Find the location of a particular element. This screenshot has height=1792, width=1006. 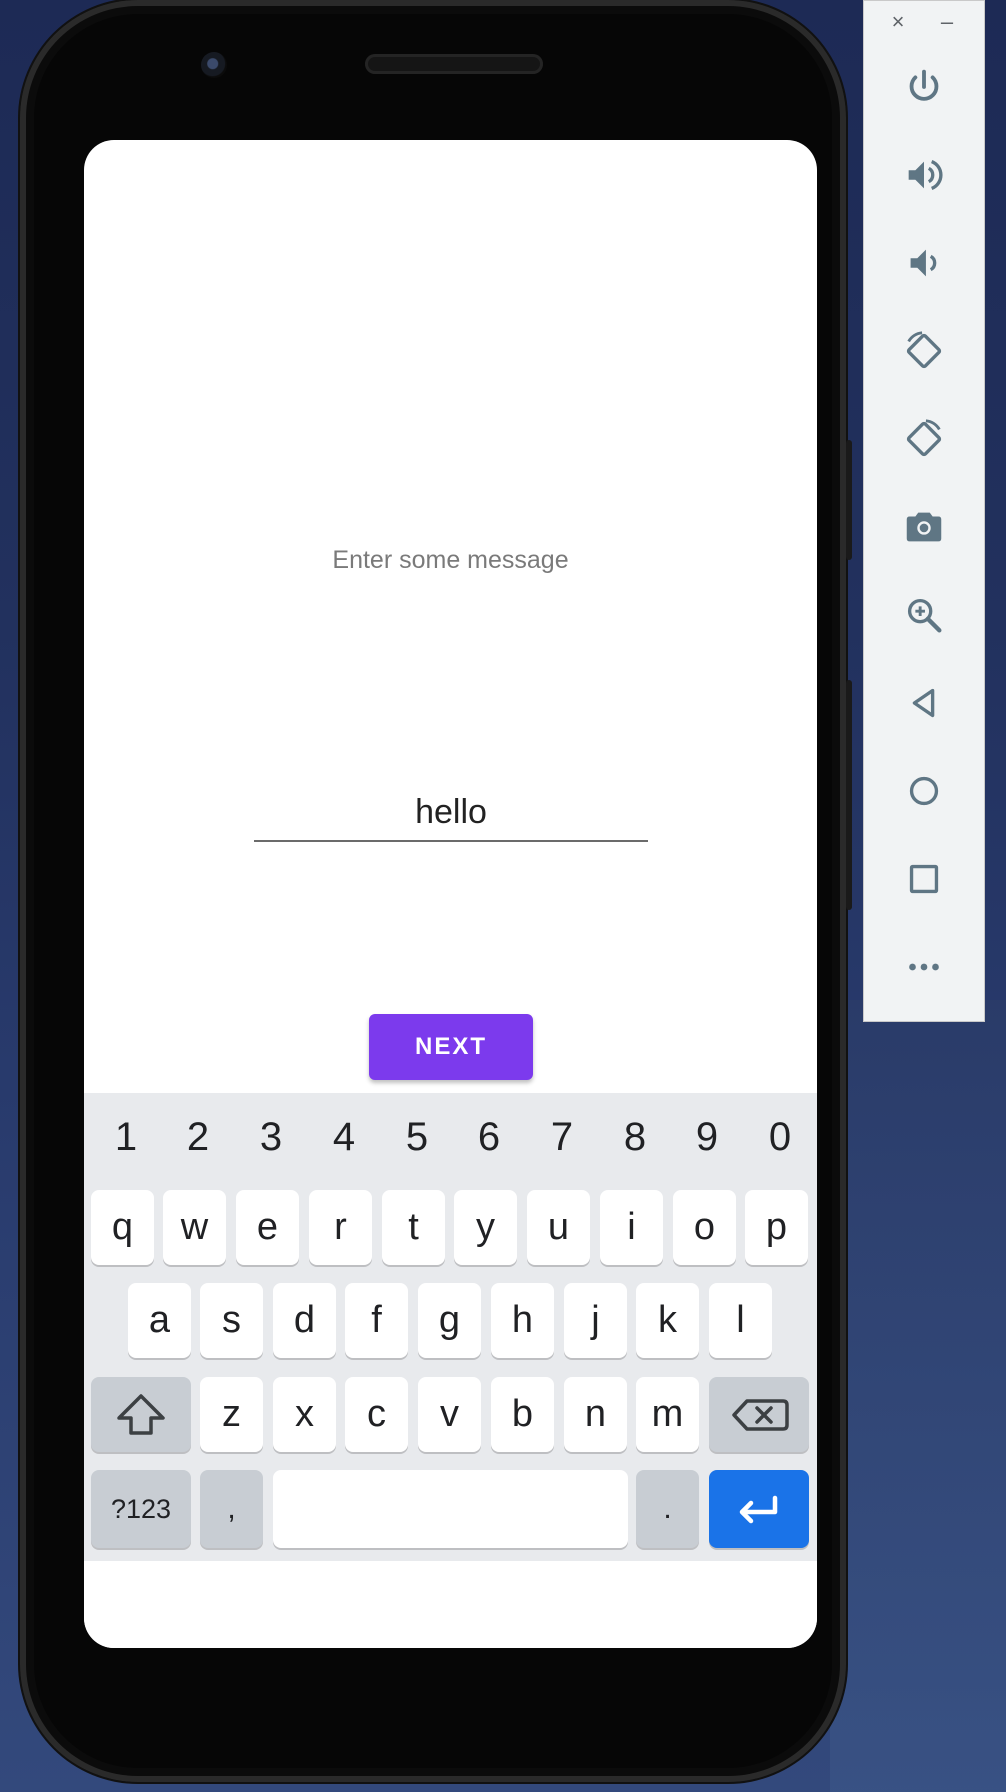

key-i: i is located at coordinates (631, 1227).